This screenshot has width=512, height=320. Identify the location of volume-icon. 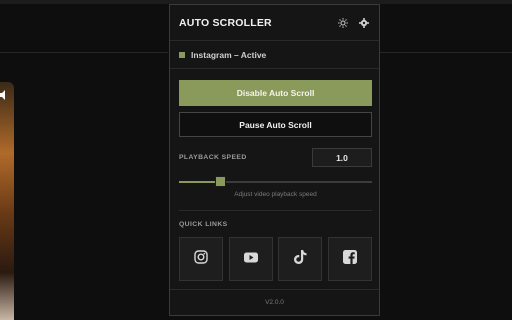
(3, 95).